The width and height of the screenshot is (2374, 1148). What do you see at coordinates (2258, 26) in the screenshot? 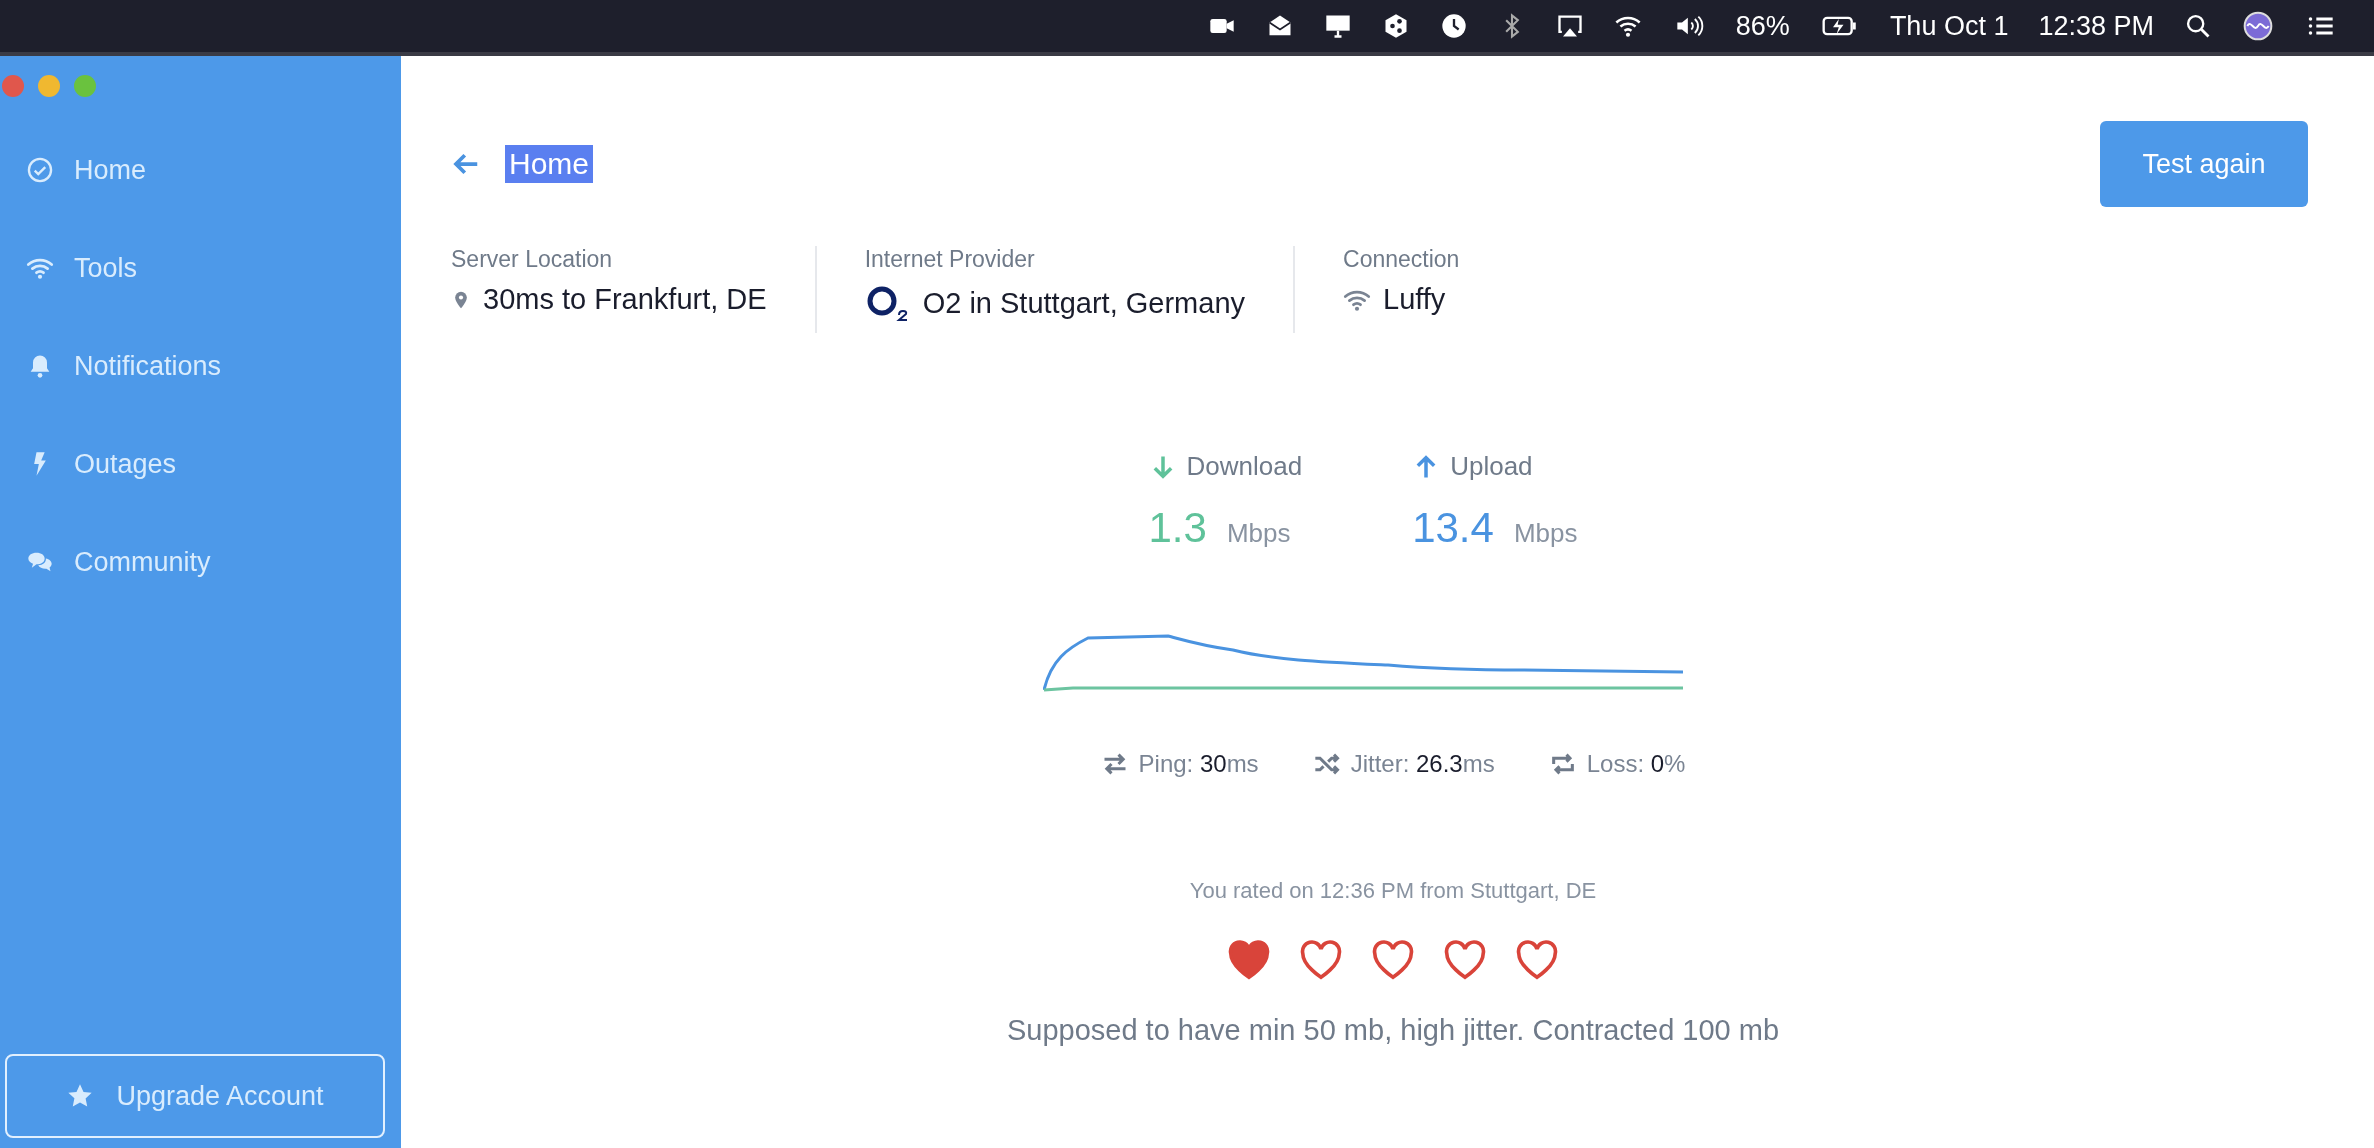
I see `assistant-orb-icon` at bounding box center [2258, 26].